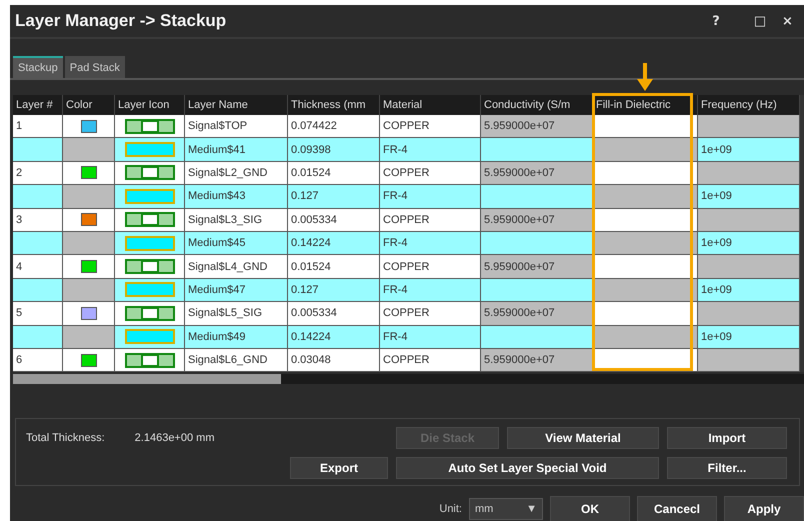  What do you see at coordinates (236, 314) in the screenshot?
I see `table-cell: Signal$L5_SIG` at bounding box center [236, 314].